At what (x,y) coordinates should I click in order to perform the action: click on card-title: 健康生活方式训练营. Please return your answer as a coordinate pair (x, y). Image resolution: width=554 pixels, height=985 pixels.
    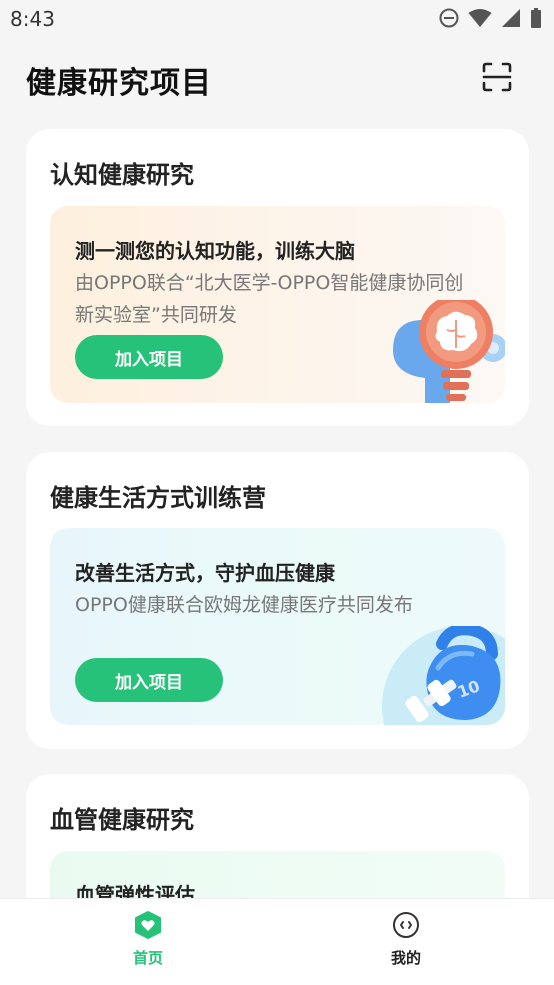
    Looking at the image, I should click on (158, 498).